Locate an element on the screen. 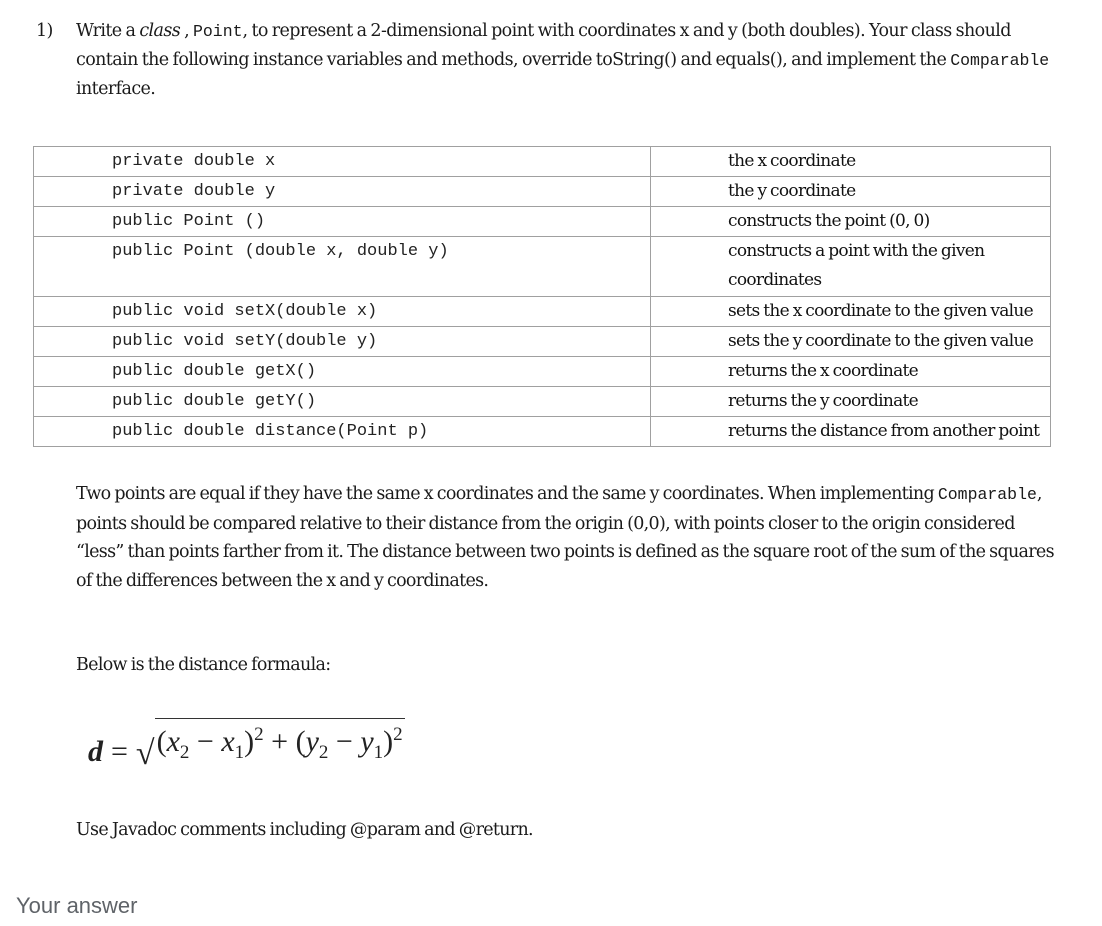 The width and height of the screenshot is (1102, 926). signature-cell: public double getX() is located at coordinates (342, 371).